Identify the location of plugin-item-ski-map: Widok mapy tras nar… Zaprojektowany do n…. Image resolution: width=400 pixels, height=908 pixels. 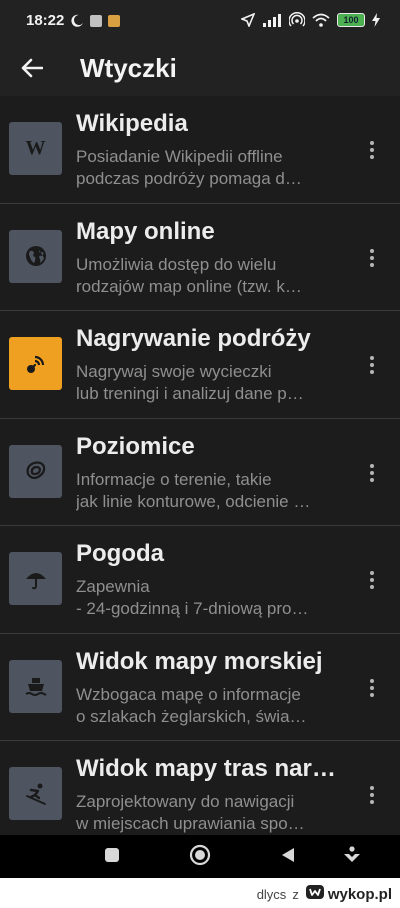
(200, 795).